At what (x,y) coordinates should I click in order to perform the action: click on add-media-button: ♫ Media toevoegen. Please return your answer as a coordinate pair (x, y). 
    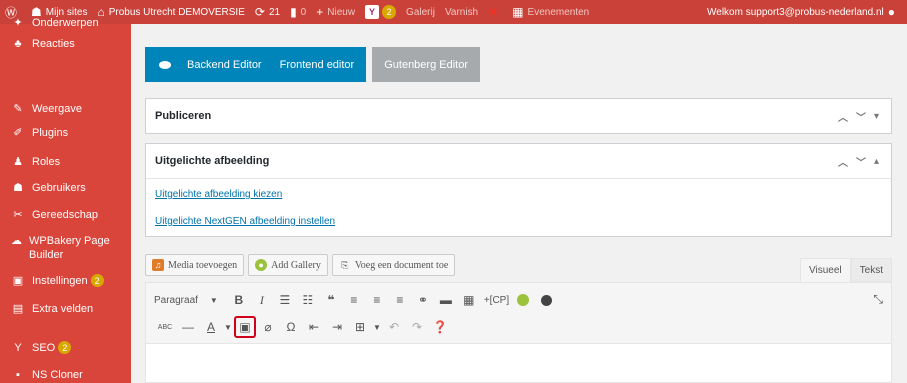
    Looking at the image, I should click on (195, 265).